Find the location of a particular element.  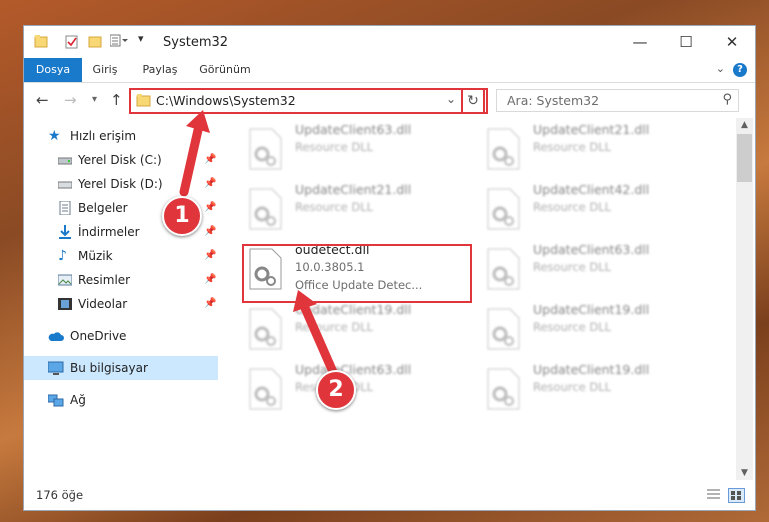

properties-icon is located at coordinates (72, 42).